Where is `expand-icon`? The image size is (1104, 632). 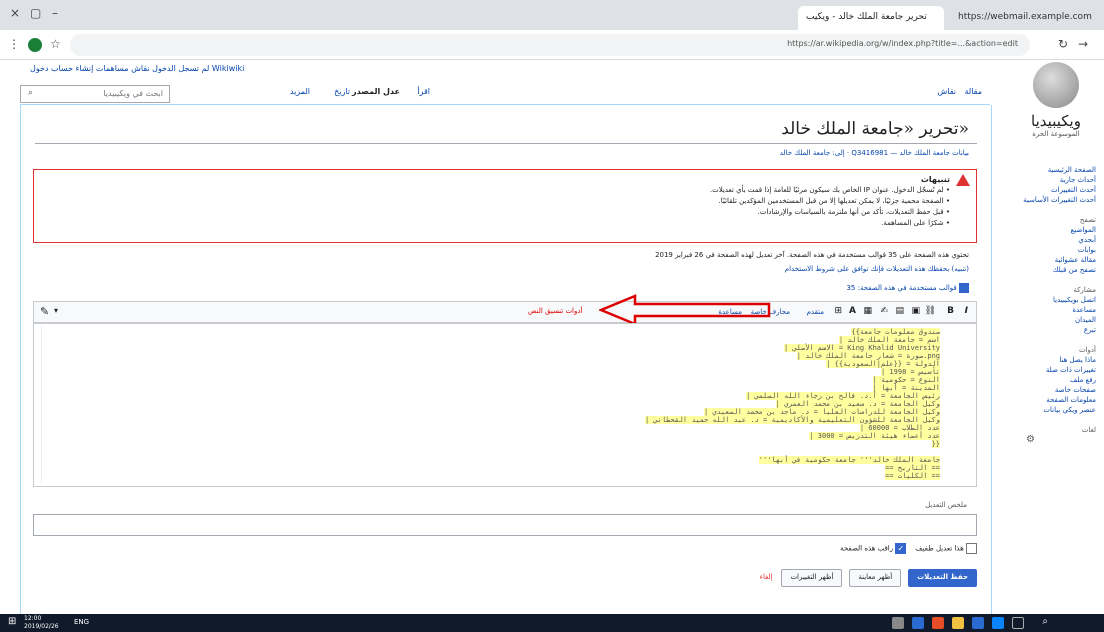
expand-icon is located at coordinates (964, 288).